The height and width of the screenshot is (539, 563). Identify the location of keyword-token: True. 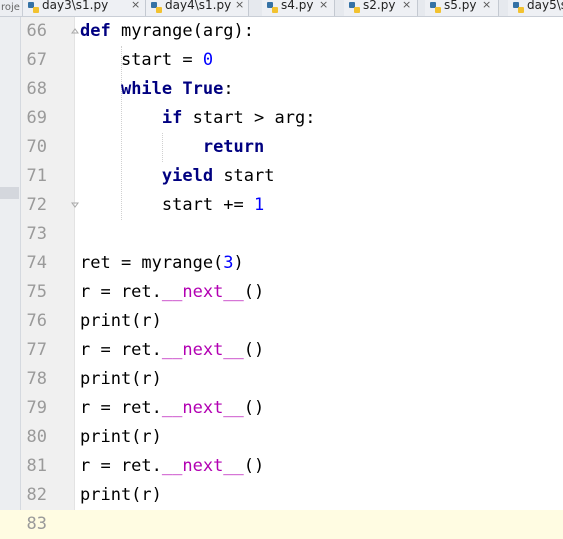
(203, 89).